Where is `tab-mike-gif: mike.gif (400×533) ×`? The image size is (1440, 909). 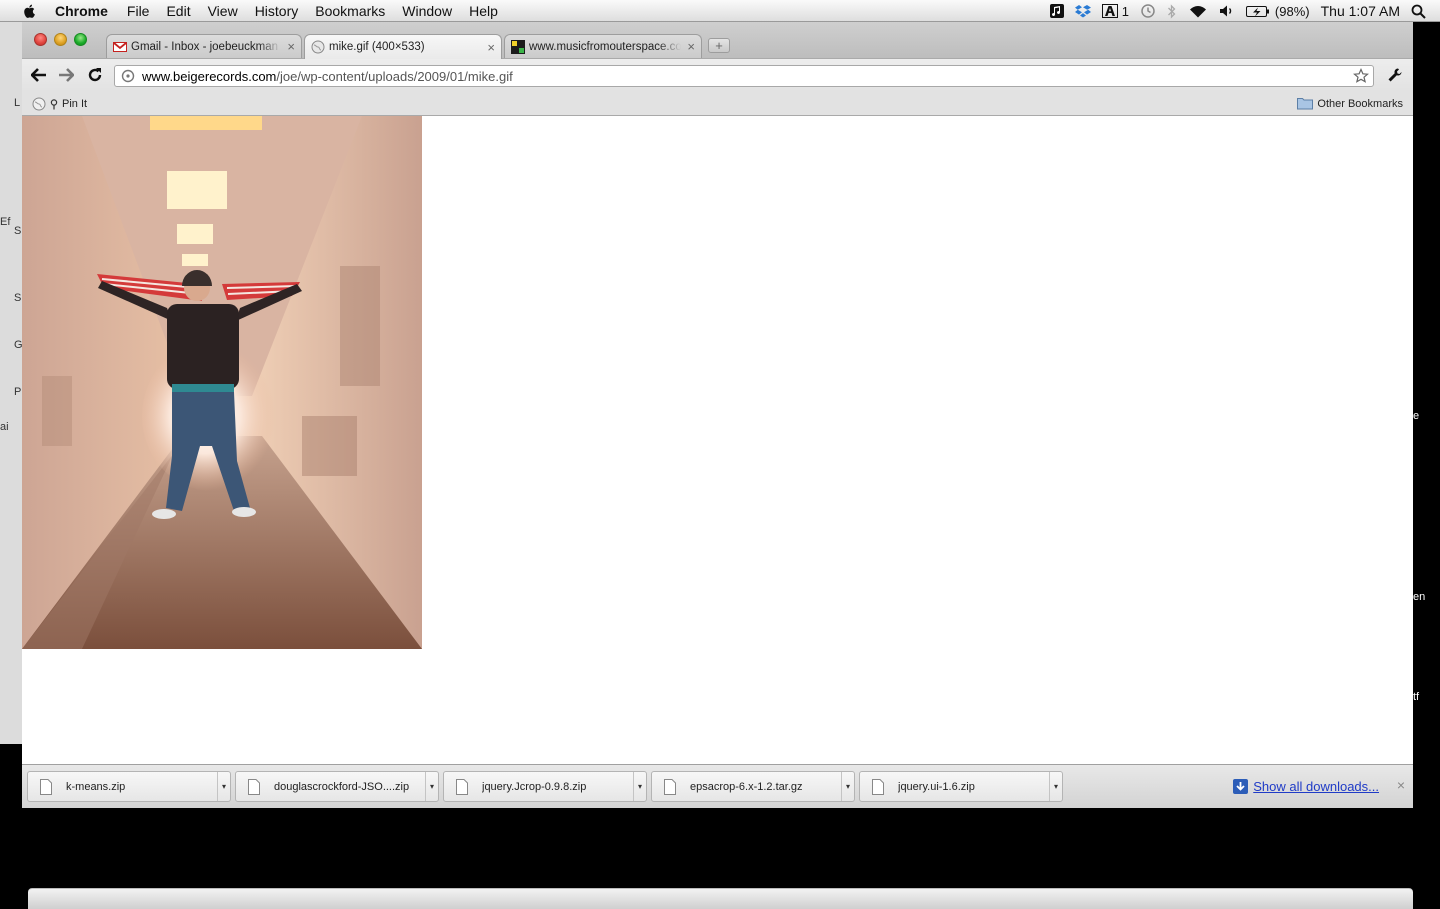
tab-mike-gif: mike.gif (400×533) × is located at coordinates (403, 46).